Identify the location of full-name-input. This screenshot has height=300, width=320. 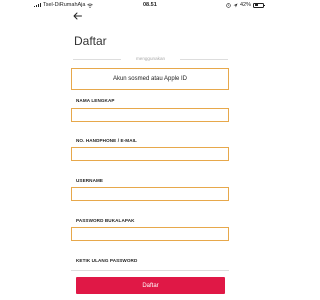
(150, 115).